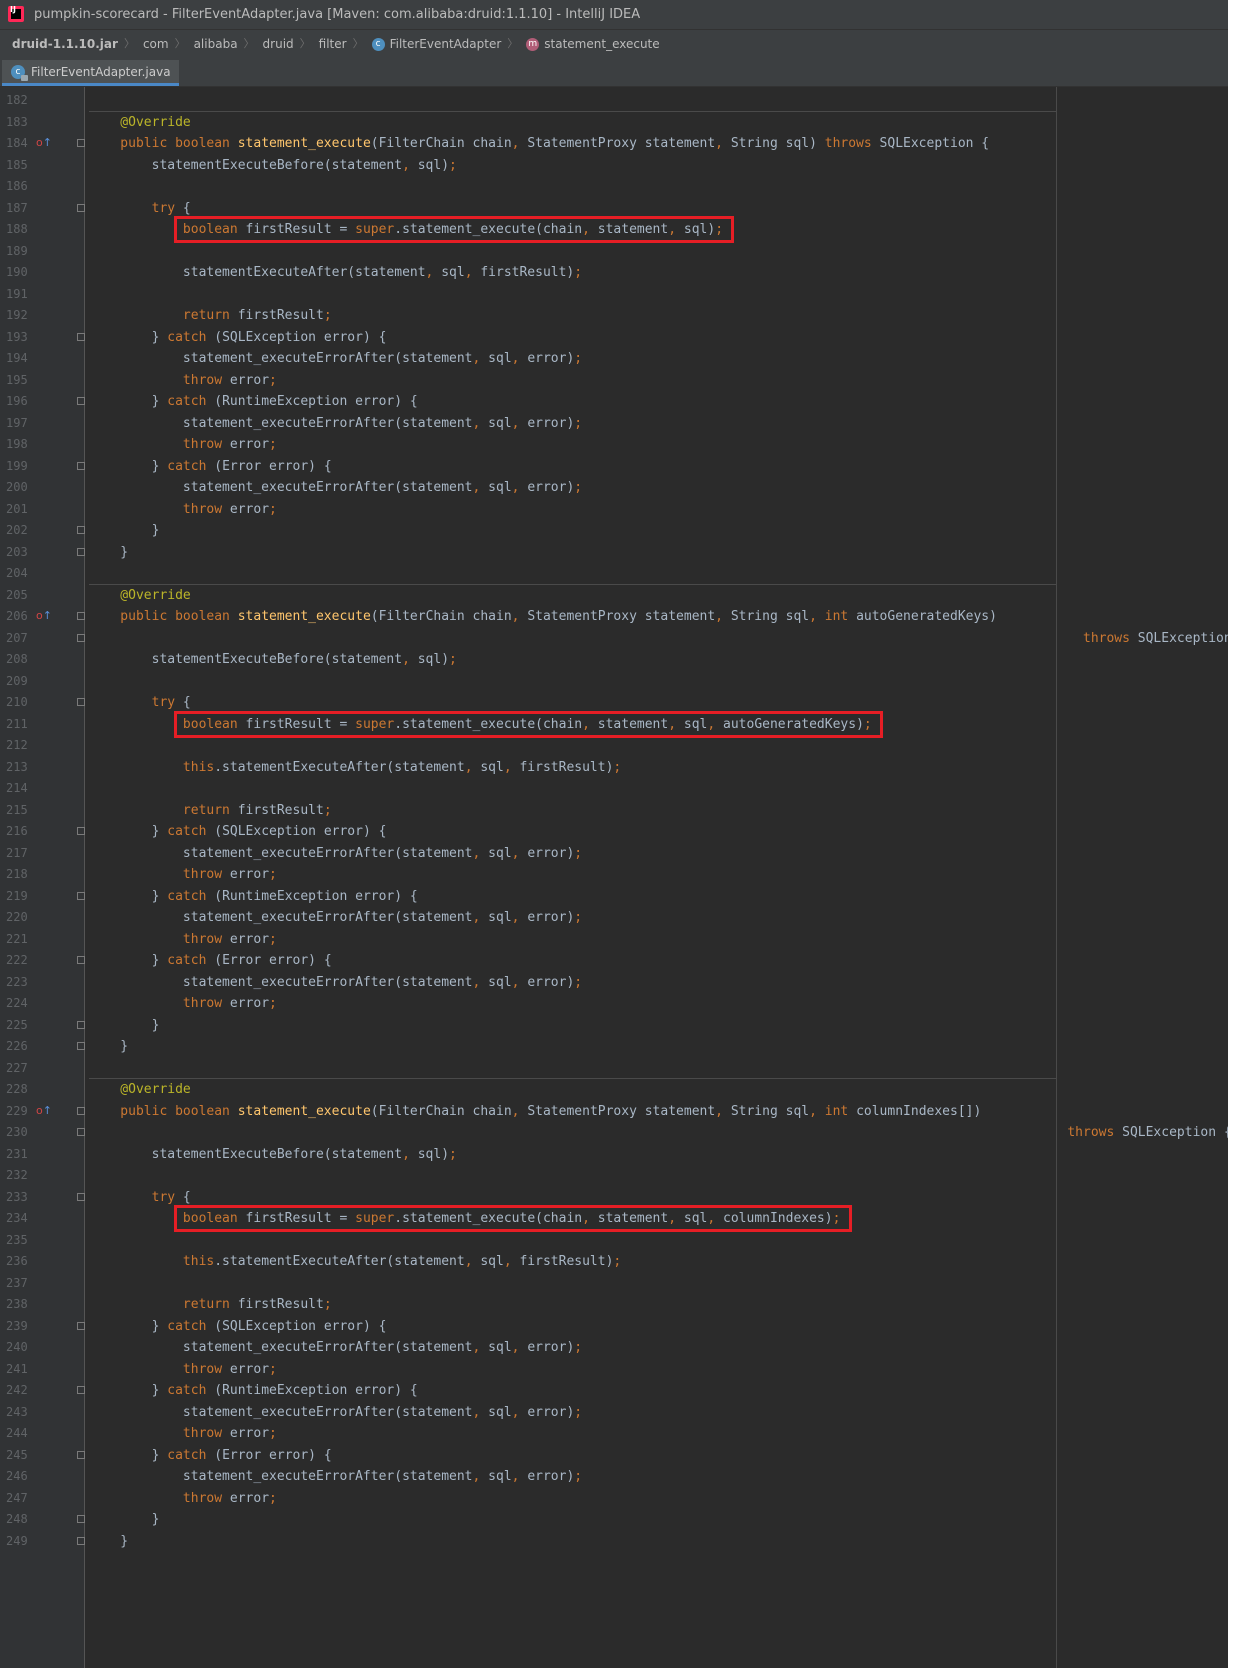 Image resolution: width=1240 pixels, height=1680 pixels. Describe the element at coordinates (614, 1283) in the screenshot. I see `code-line: 237` at that location.